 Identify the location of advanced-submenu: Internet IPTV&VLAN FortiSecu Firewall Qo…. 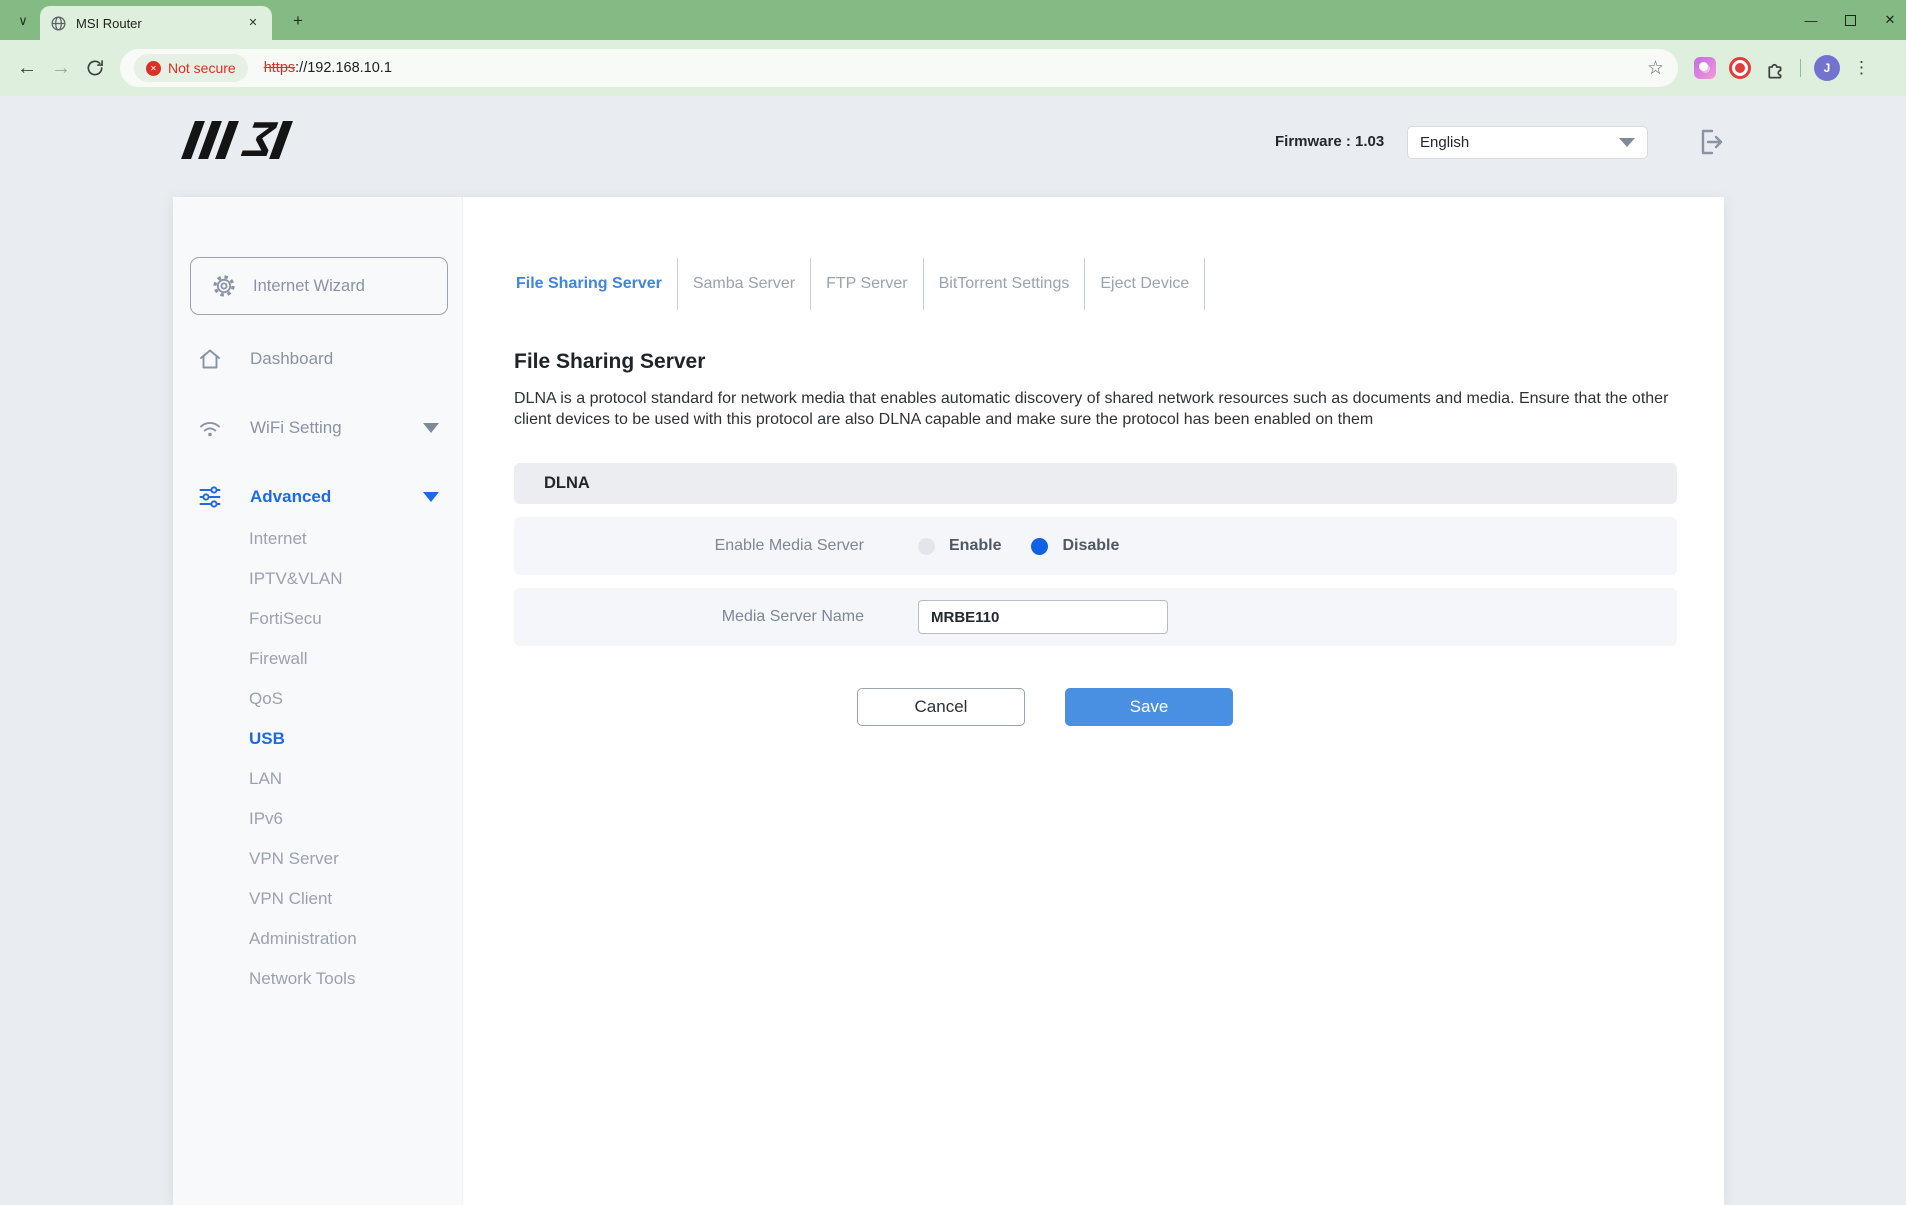
(317, 759).